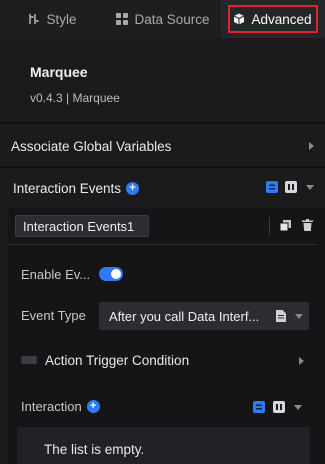 The width and height of the screenshot is (325, 464). I want to click on cube-icon, so click(239, 19).